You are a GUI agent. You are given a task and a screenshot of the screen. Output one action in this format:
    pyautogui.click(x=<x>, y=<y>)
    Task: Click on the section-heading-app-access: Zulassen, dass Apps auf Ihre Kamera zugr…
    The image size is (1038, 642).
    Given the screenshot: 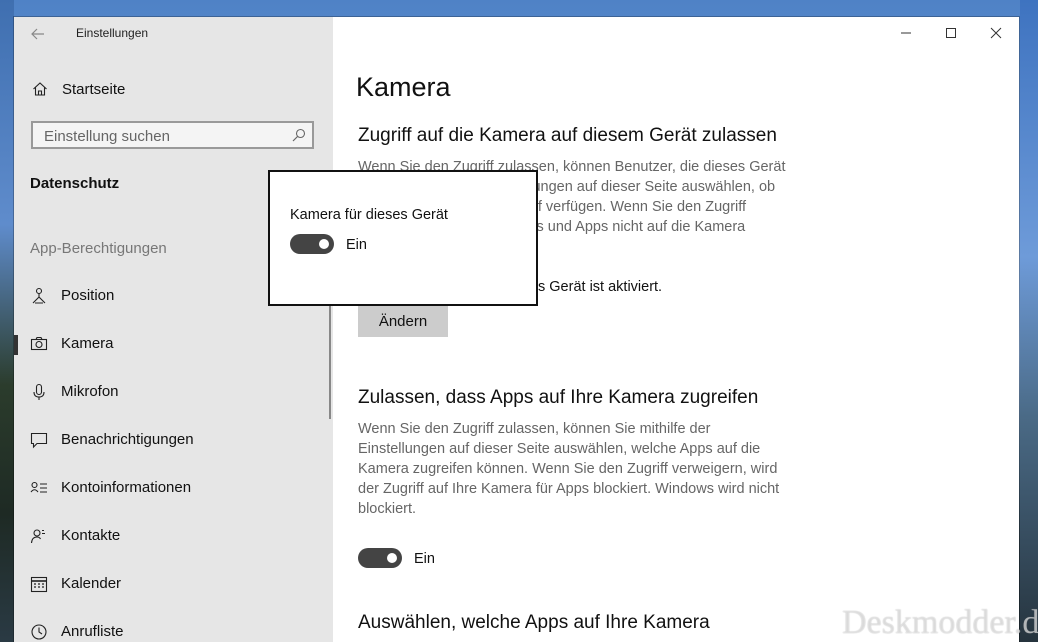 What is the action you would take?
    pyautogui.click(x=558, y=397)
    